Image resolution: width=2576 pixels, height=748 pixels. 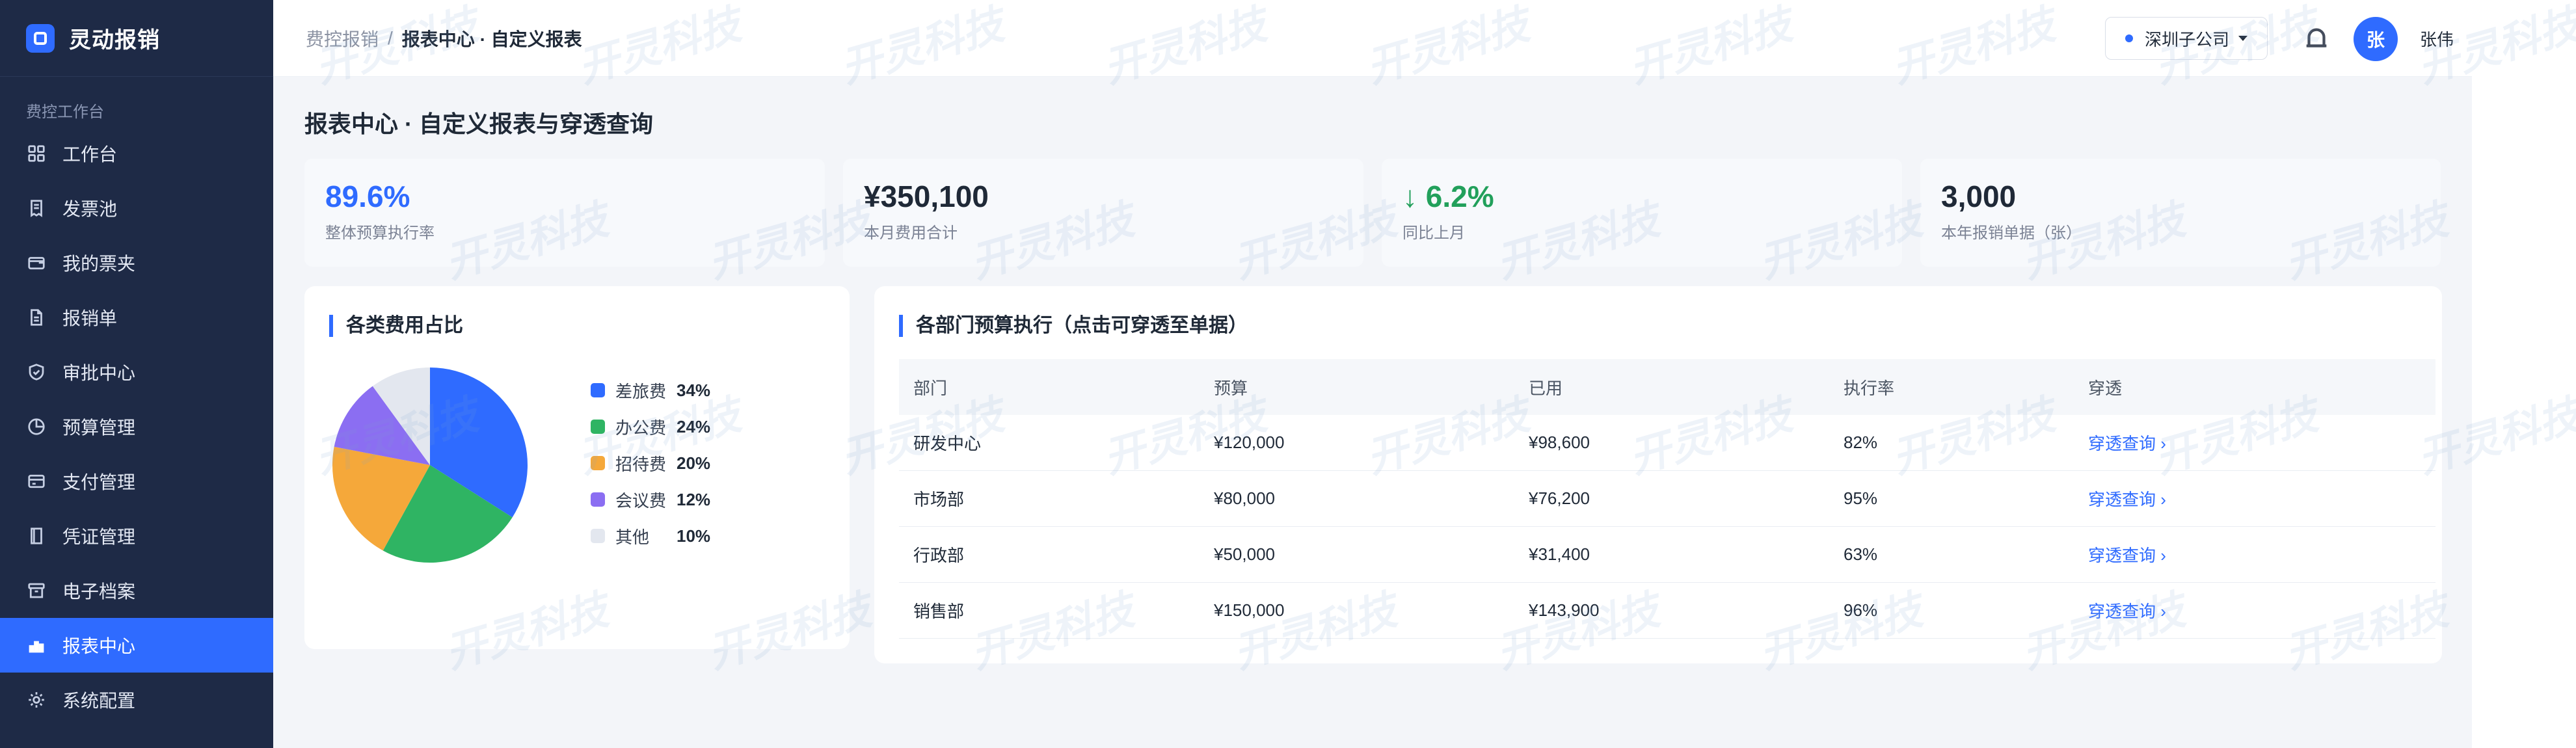 I want to click on sidebar-item-label: 我的票夹, so click(x=99, y=264).